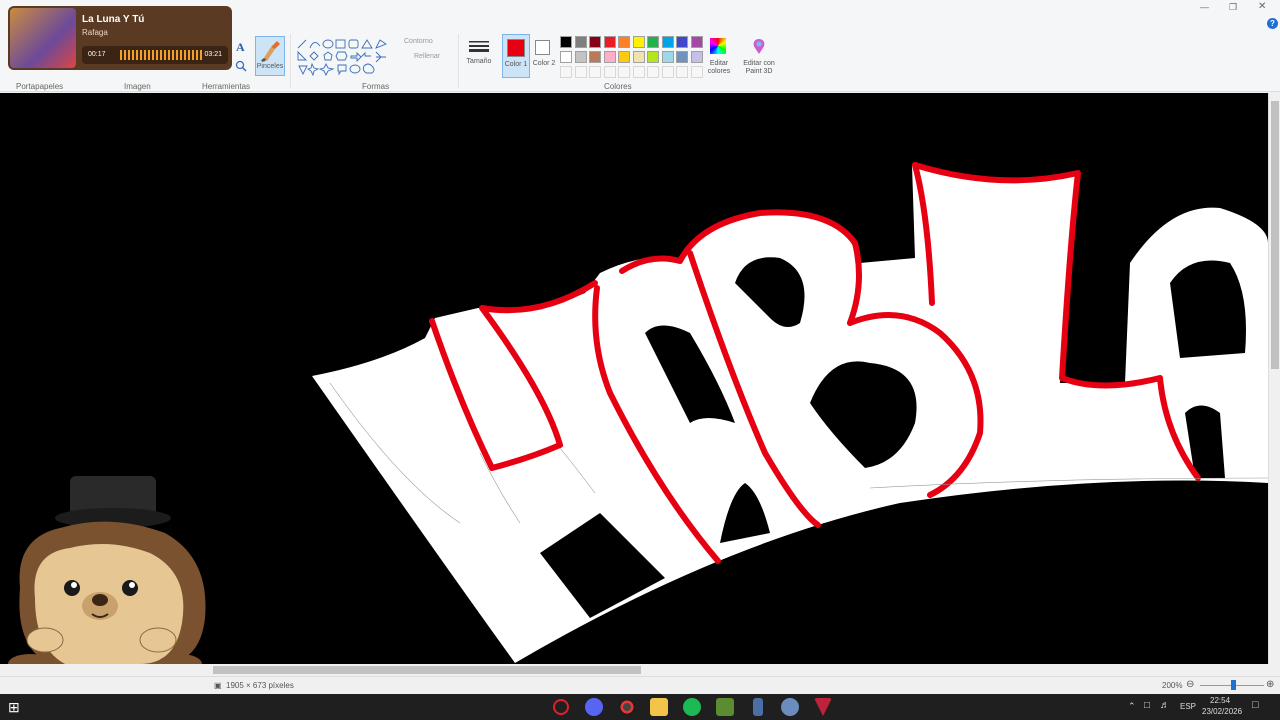 This screenshot has height=720, width=1280. Describe the element at coordinates (1222, 711) in the screenshot. I see `clock-date: 23/02/2026` at that location.